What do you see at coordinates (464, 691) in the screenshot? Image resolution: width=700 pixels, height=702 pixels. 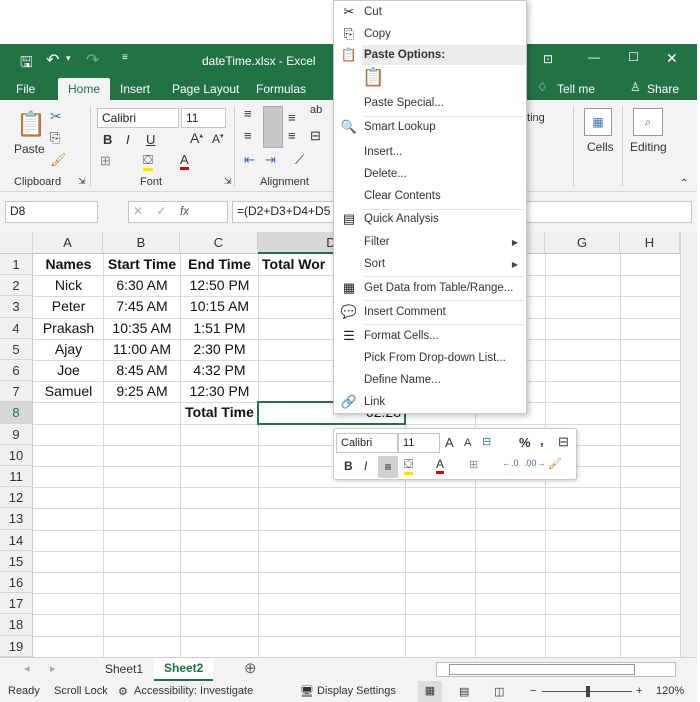 I see `page-layout-view-icon: ▤` at bounding box center [464, 691].